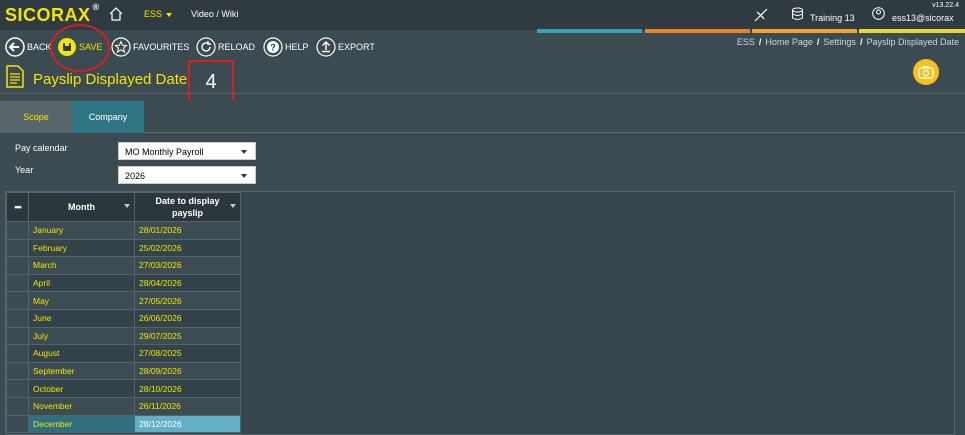 This screenshot has height=435, width=965. I want to click on pay-calendar-label: Pay calendar, so click(41, 148).